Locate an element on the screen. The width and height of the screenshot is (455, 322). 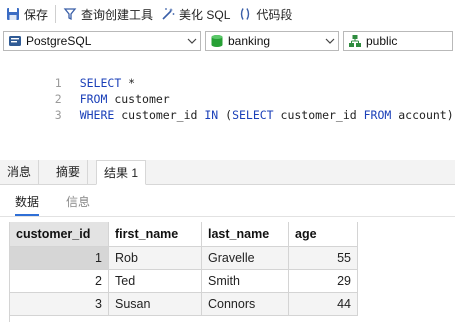
table-cell: Ted is located at coordinates (155, 281).